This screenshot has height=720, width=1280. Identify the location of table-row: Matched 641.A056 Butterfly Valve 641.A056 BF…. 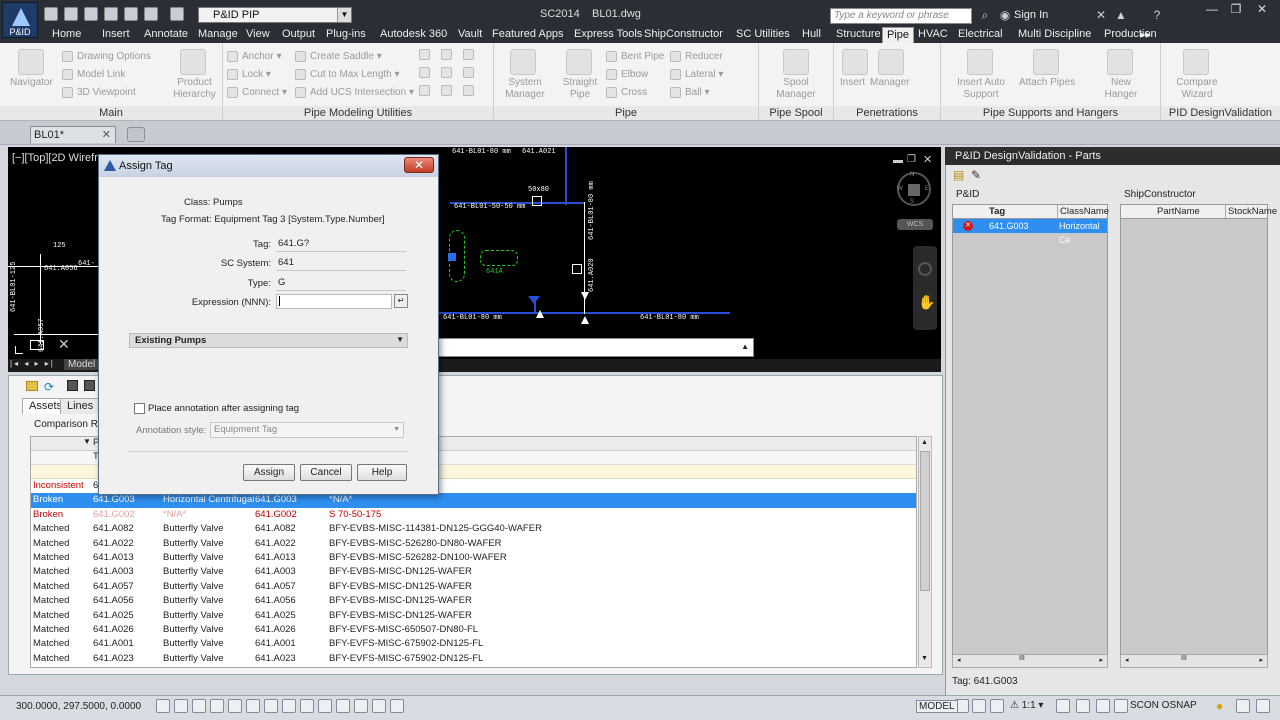
(473, 601).